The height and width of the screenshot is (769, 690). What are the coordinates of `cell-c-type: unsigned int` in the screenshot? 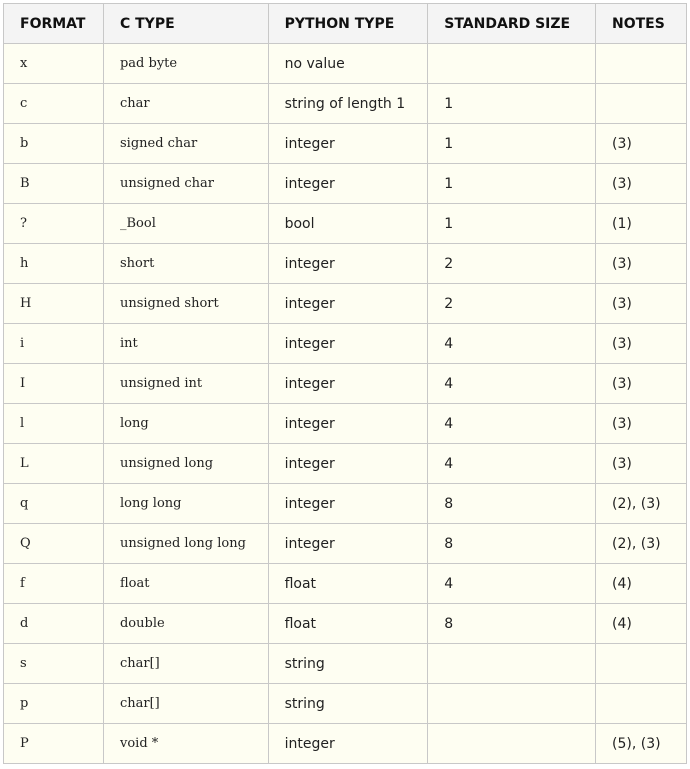 It's located at (185, 383).